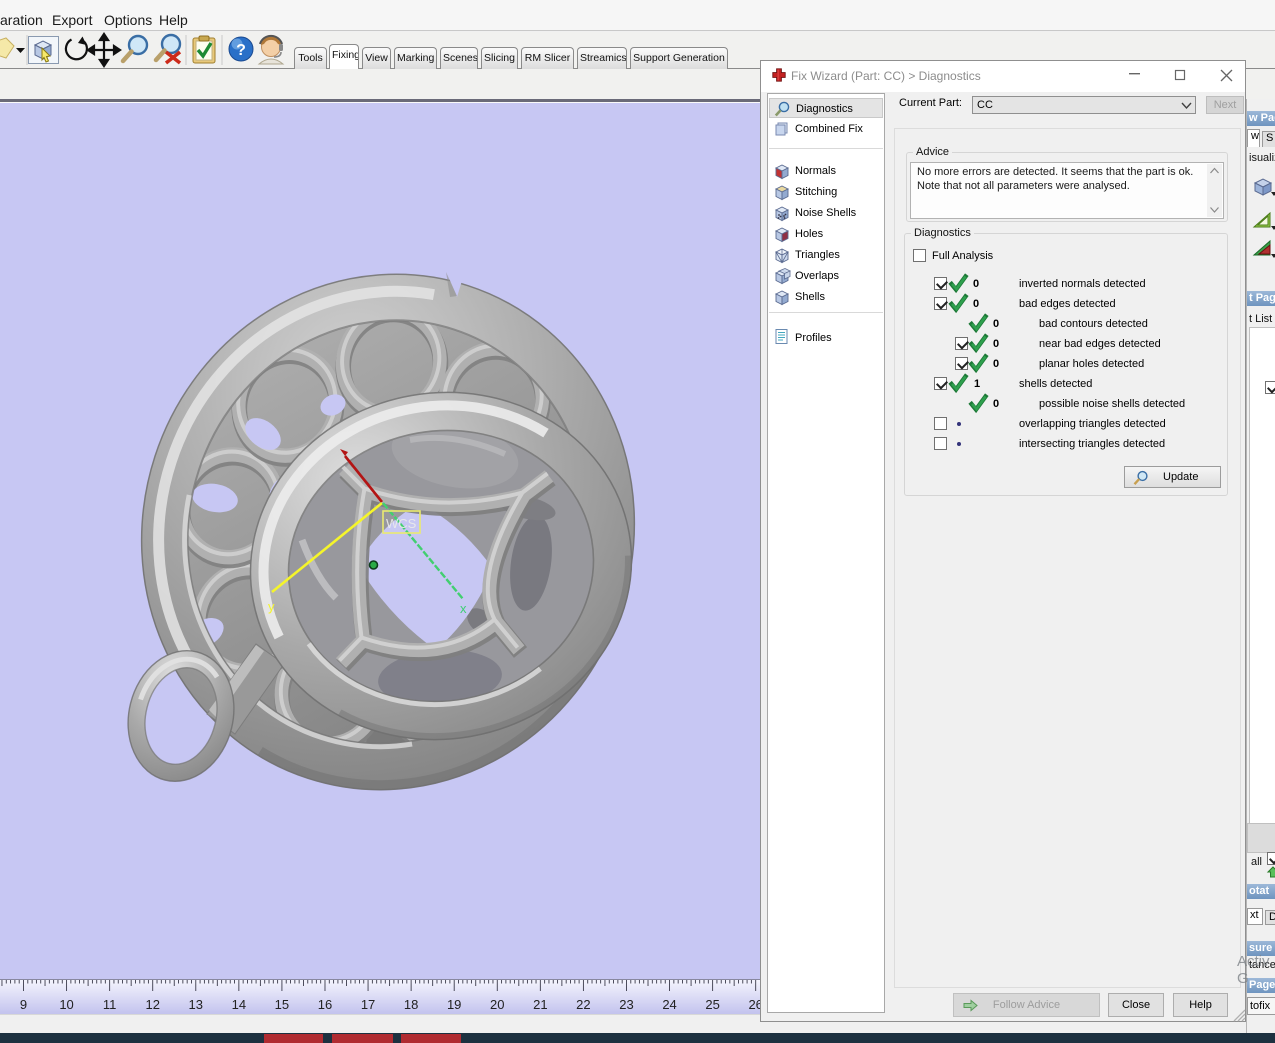 This screenshot has height=1043, width=1275. I want to click on svg-text: 16, so click(325, 1004).